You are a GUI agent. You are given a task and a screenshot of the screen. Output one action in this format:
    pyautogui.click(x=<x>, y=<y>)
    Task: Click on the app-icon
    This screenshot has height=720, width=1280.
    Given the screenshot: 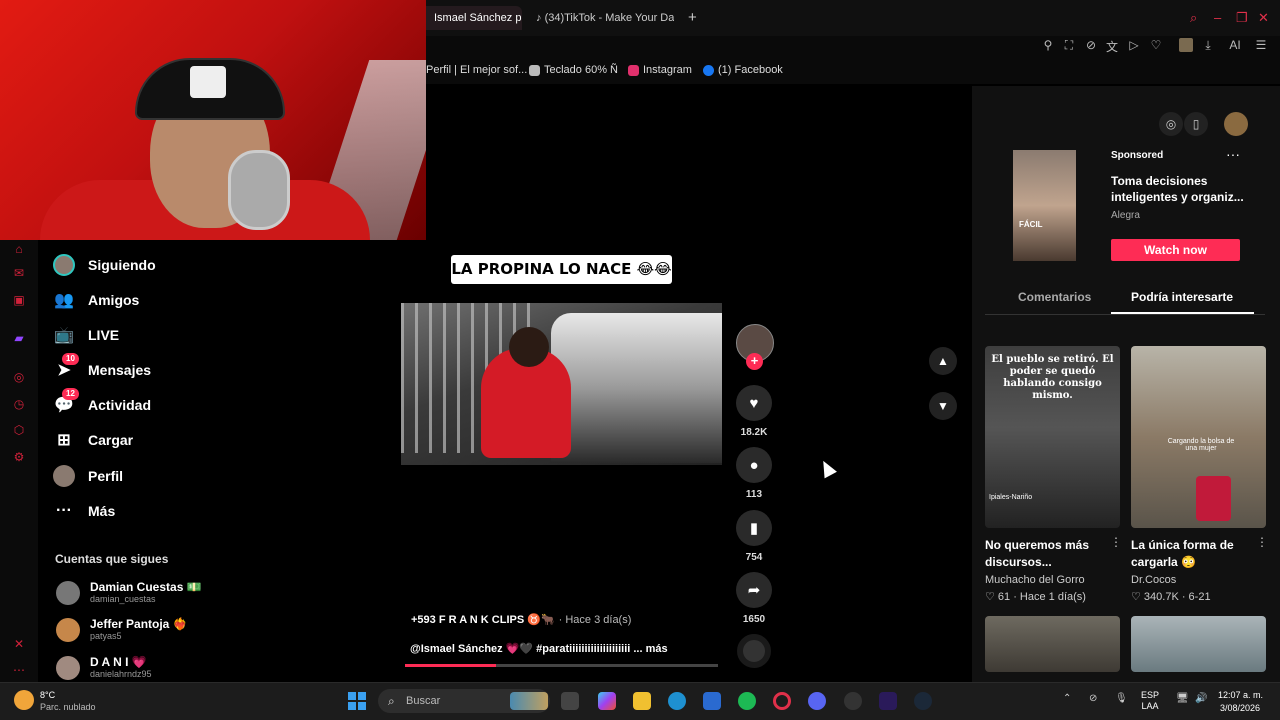 What is the action you would take?
    pyautogui.click(x=853, y=701)
    